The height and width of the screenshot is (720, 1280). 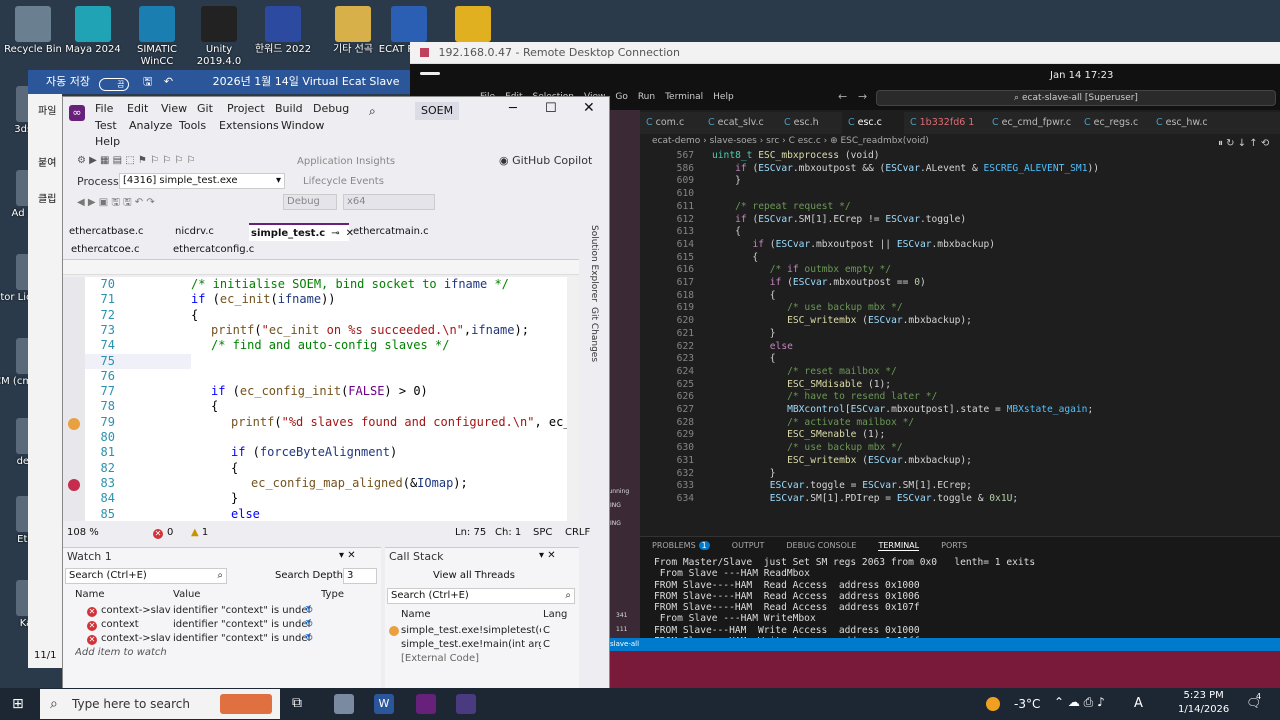 What do you see at coordinates (862, 96) in the screenshot?
I see `forward-arrow-icon: →` at bounding box center [862, 96].